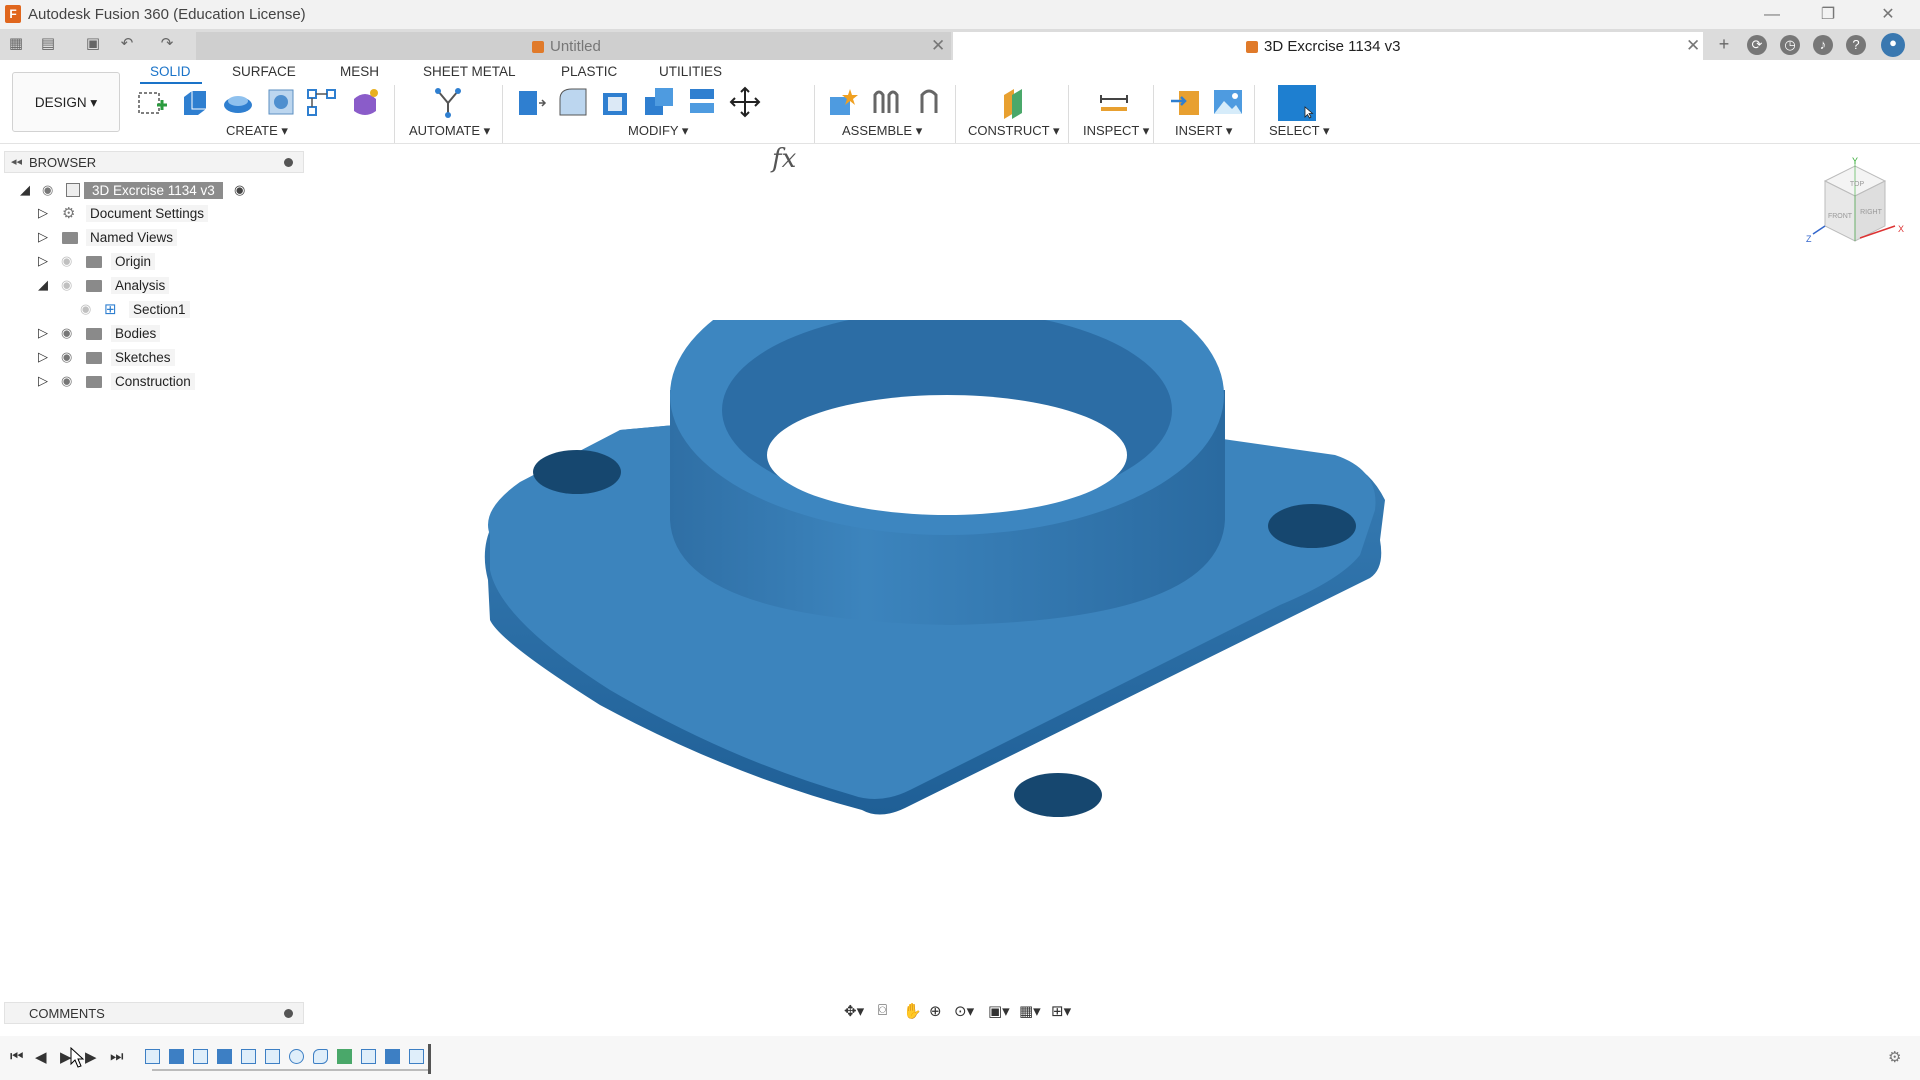 This screenshot has width=1920, height=1080. Describe the element at coordinates (48, 44) in the screenshot. I see `file-menu-icon: ▤` at that location.